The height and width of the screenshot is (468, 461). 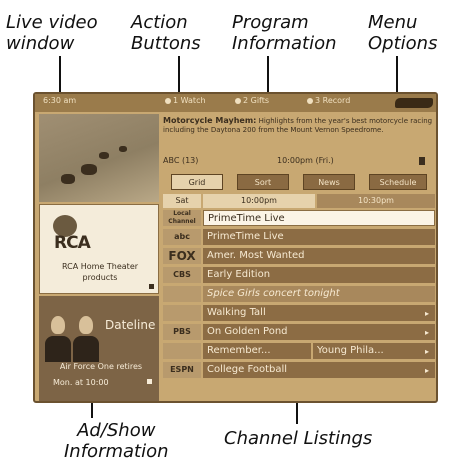 I want to click on listing-row: FOX Amer. Most Wanted, so click(x=299, y=256).